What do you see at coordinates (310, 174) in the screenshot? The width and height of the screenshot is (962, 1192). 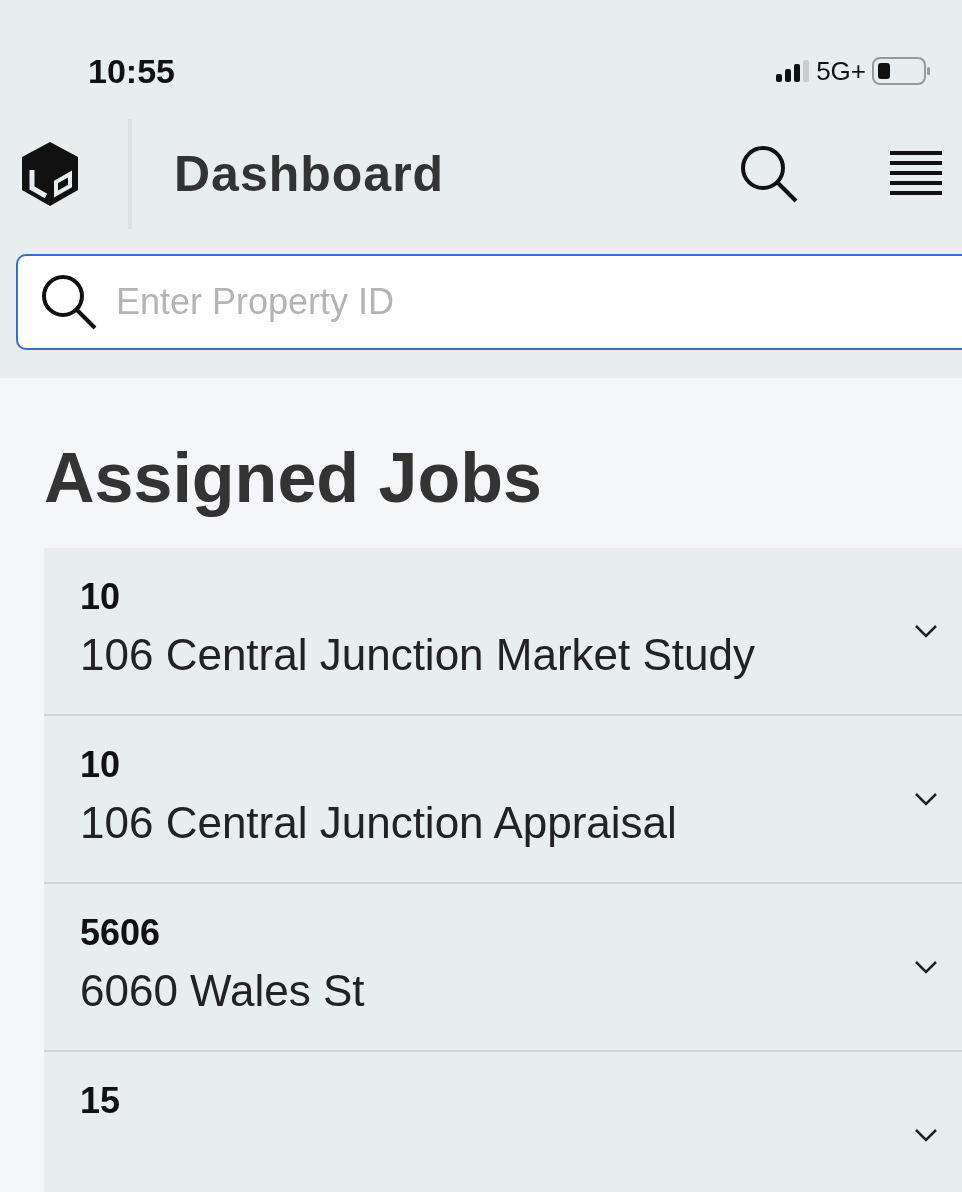 I see `page-title: Dashboard` at bounding box center [310, 174].